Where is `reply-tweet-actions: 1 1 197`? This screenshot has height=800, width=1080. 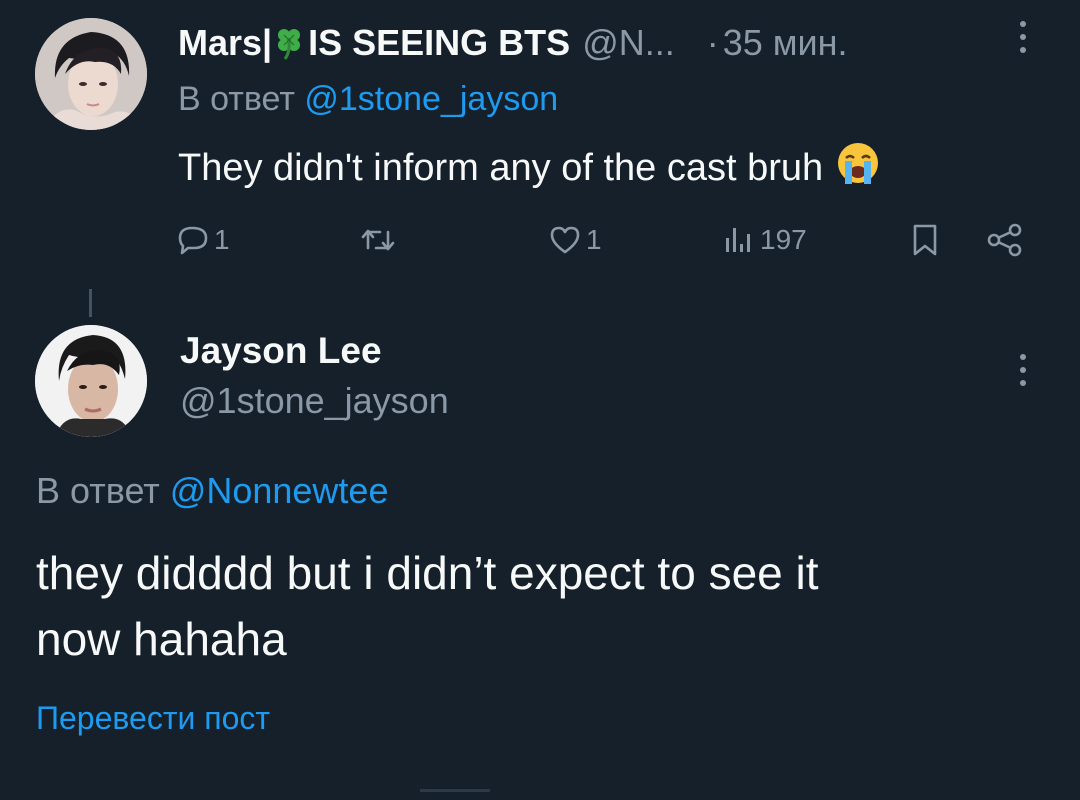 reply-tweet-actions: 1 1 197 is located at coordinates (540, 240).